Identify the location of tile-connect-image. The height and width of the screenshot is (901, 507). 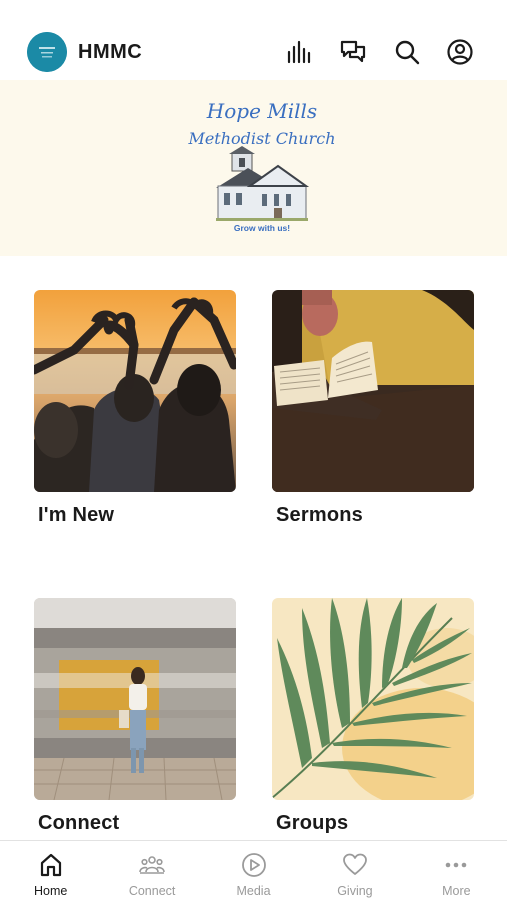
(135, 699).